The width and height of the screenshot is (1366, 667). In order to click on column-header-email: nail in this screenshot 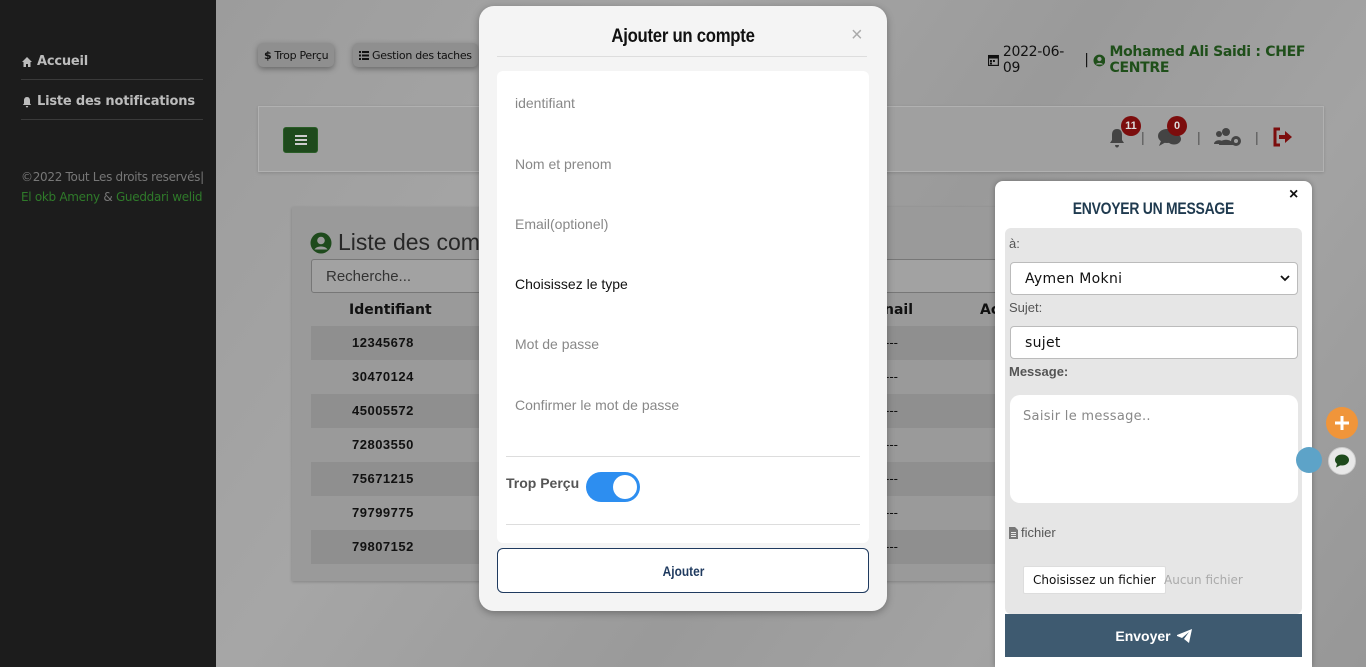, I will do `click(899, 310)`.